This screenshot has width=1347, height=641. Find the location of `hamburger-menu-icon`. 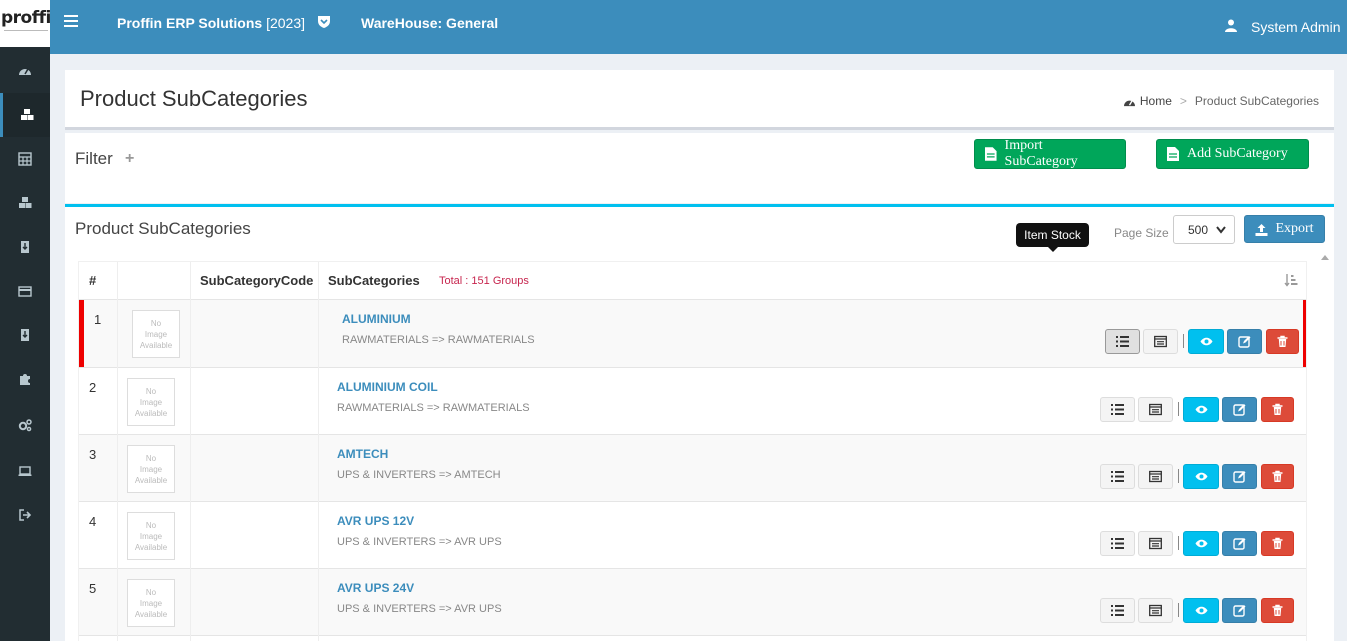

hamburger-menu-icon is located at coordinates (71, 22).